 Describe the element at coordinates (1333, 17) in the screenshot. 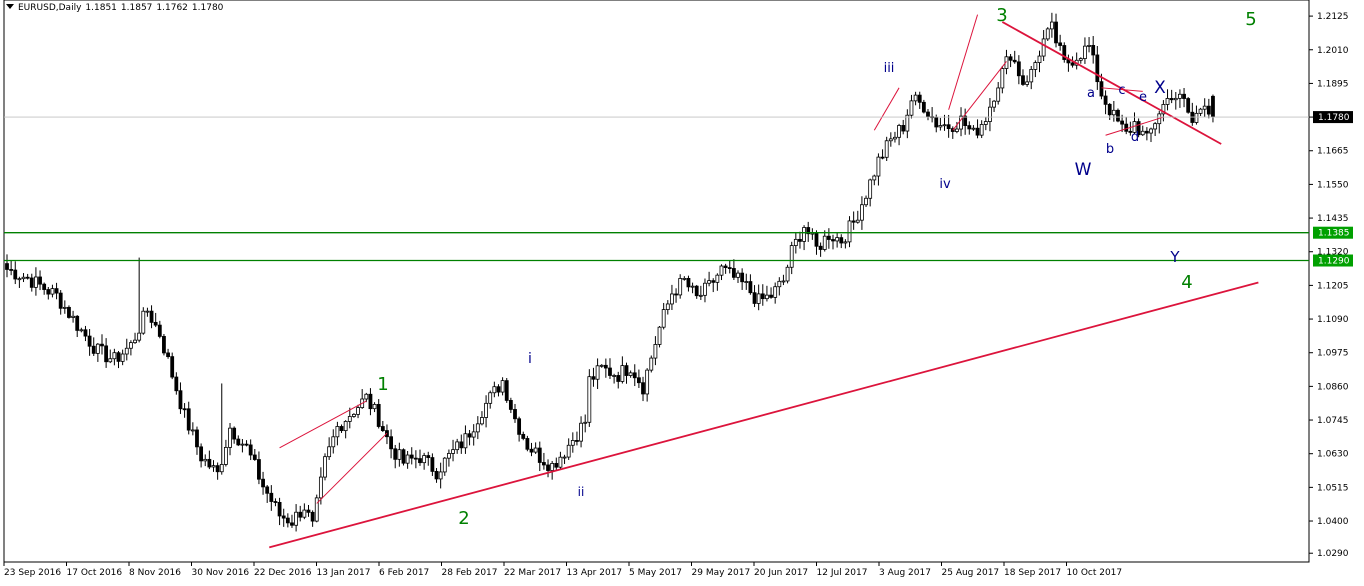

I see `y-tick-label: 1.2125` at that location.